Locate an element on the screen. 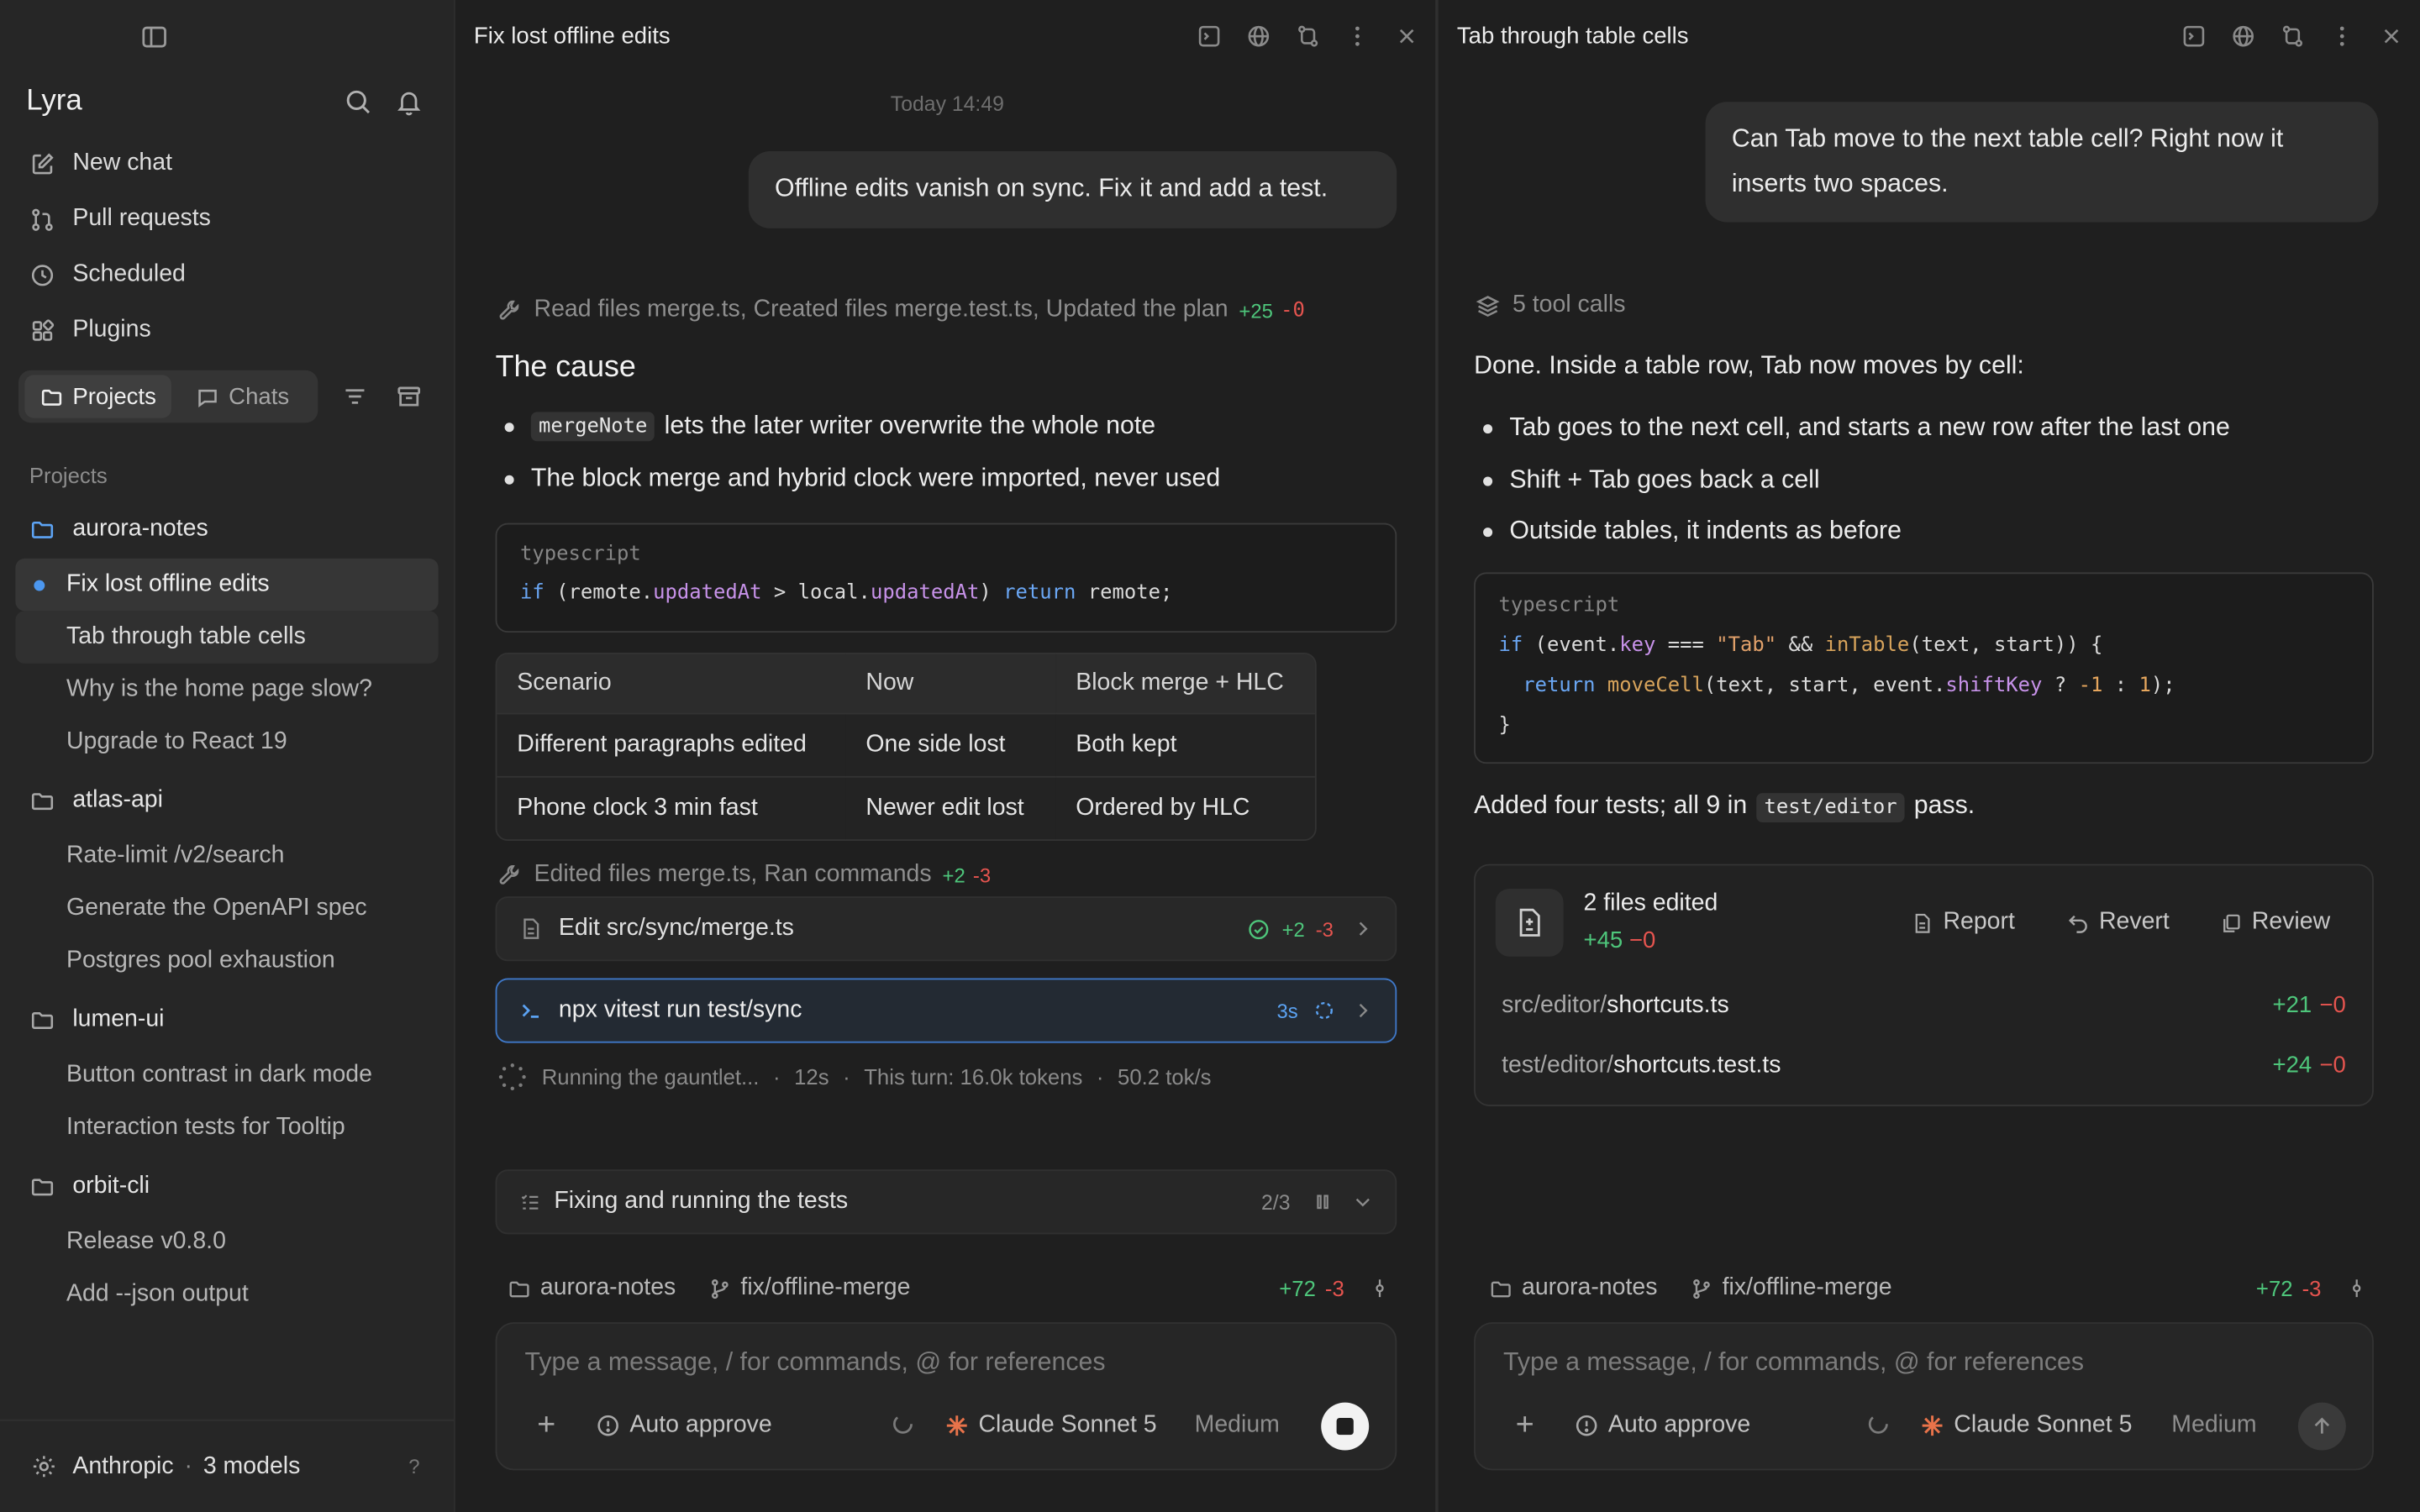 The width and height of the screenshot is (2420, 1512). project-orbit-cli: orbit-cli is located at coordinates (226, 1186).